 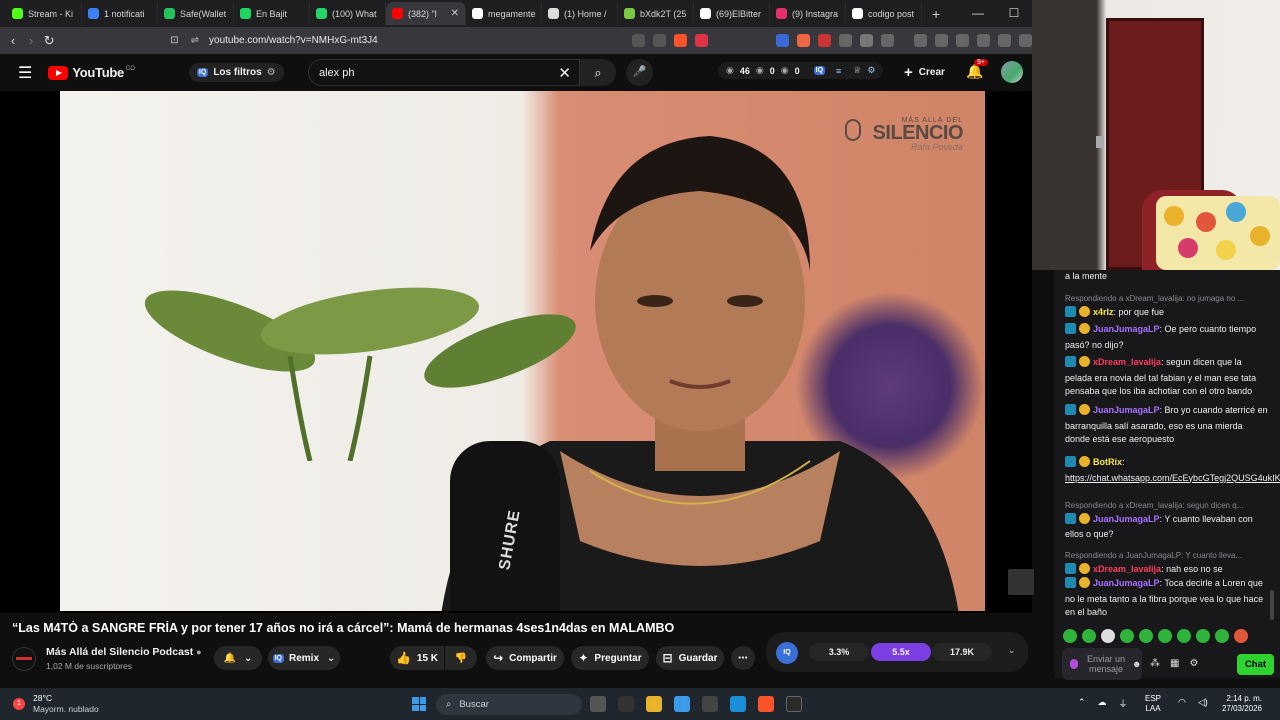 What do you see at coordinates (824, 40) in the screenshot?
I see `extension-m-icon` at bounding box center [824, 40].